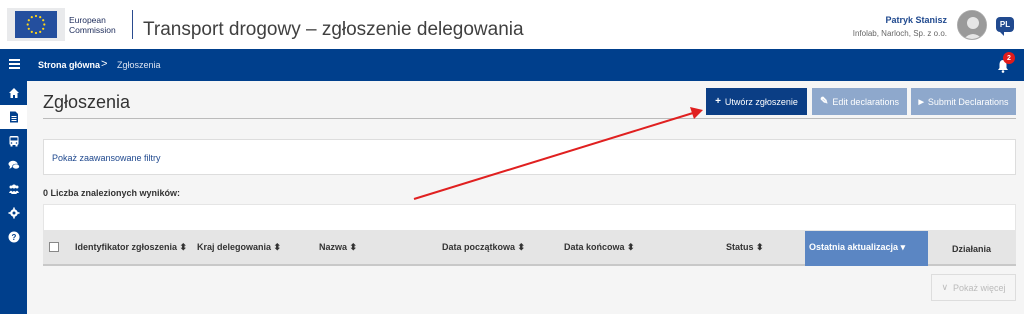 This screenshot has height=314, width=1024. What do you see at coordinates (529, 118) in the screenshot?
I see `title-divider` at bounding box center [529, 118].